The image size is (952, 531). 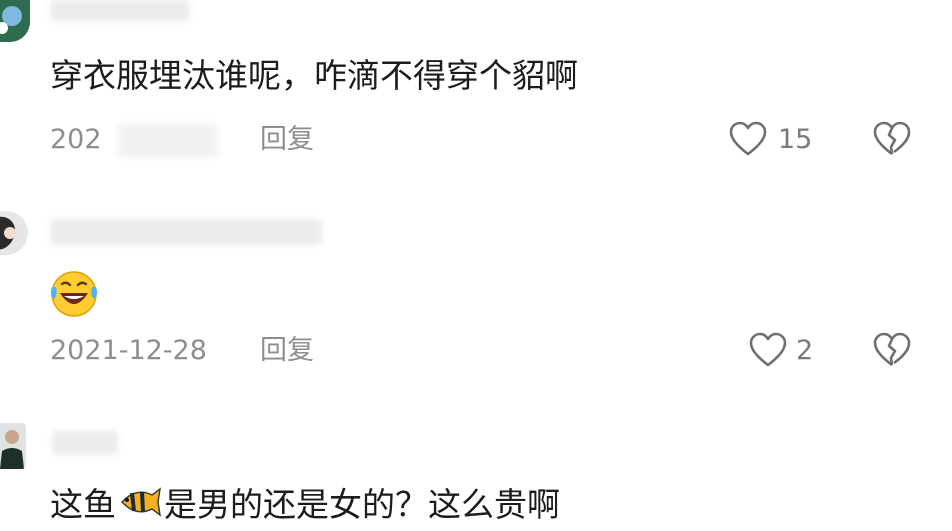 What do you see at coordinates (74, 296) in the screenshot?
I see `laughing-with-tears-emoji` at bounding box center [74, 296].